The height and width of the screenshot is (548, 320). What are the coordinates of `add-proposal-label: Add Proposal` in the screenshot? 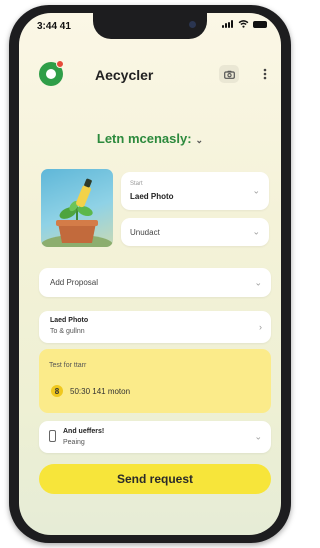 It's located at (74, 282).